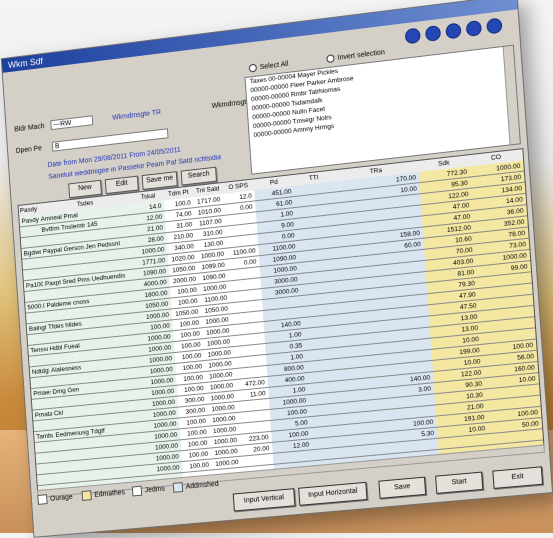 The image size is (553, 538). Describe the element at coordinates (29, 128) in the screenshot. I see `field1-label: Bldr Mach` at that location.